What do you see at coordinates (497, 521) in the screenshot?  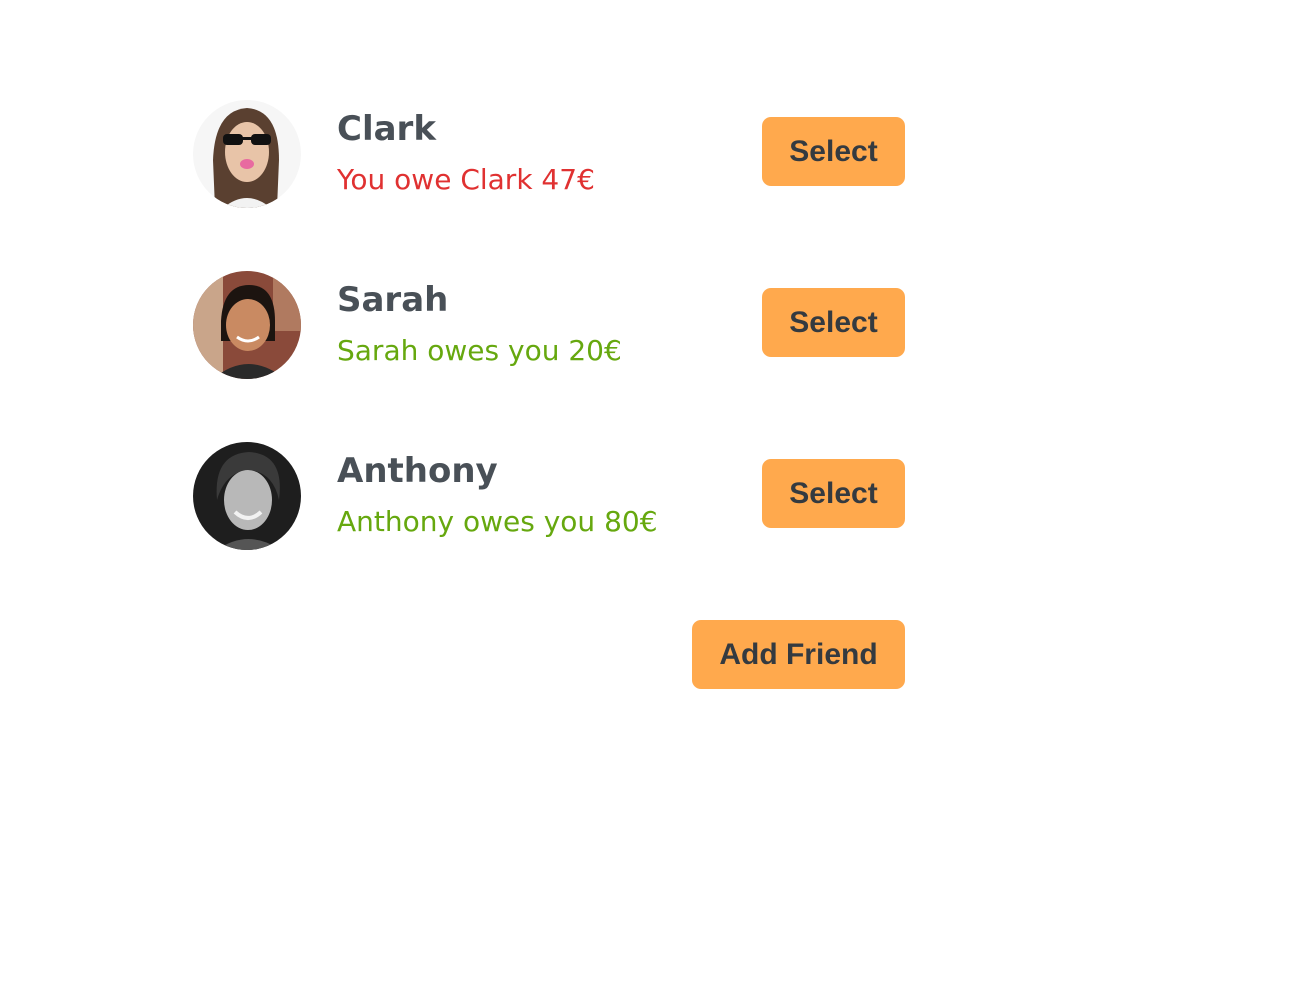 I see `friend-balance: Anthony owes you 80€` at bounding box center [497, 521].